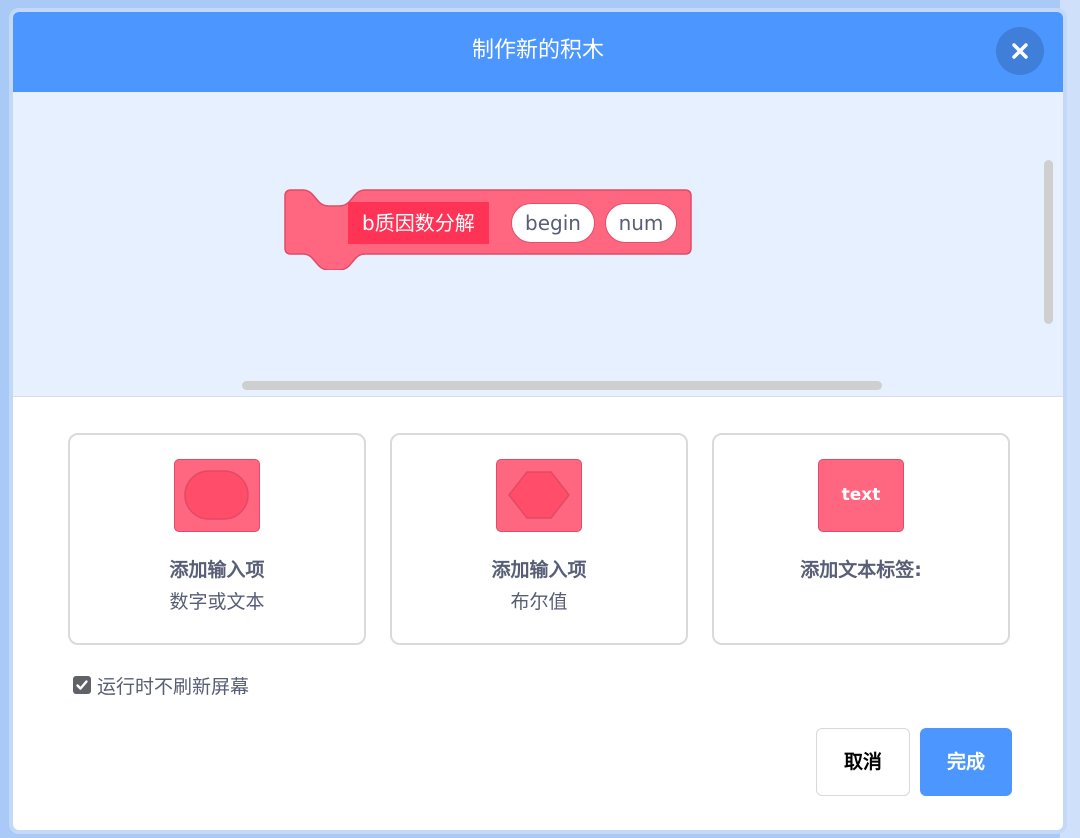  I want to click on done-button: 完成, so click(966, 762).